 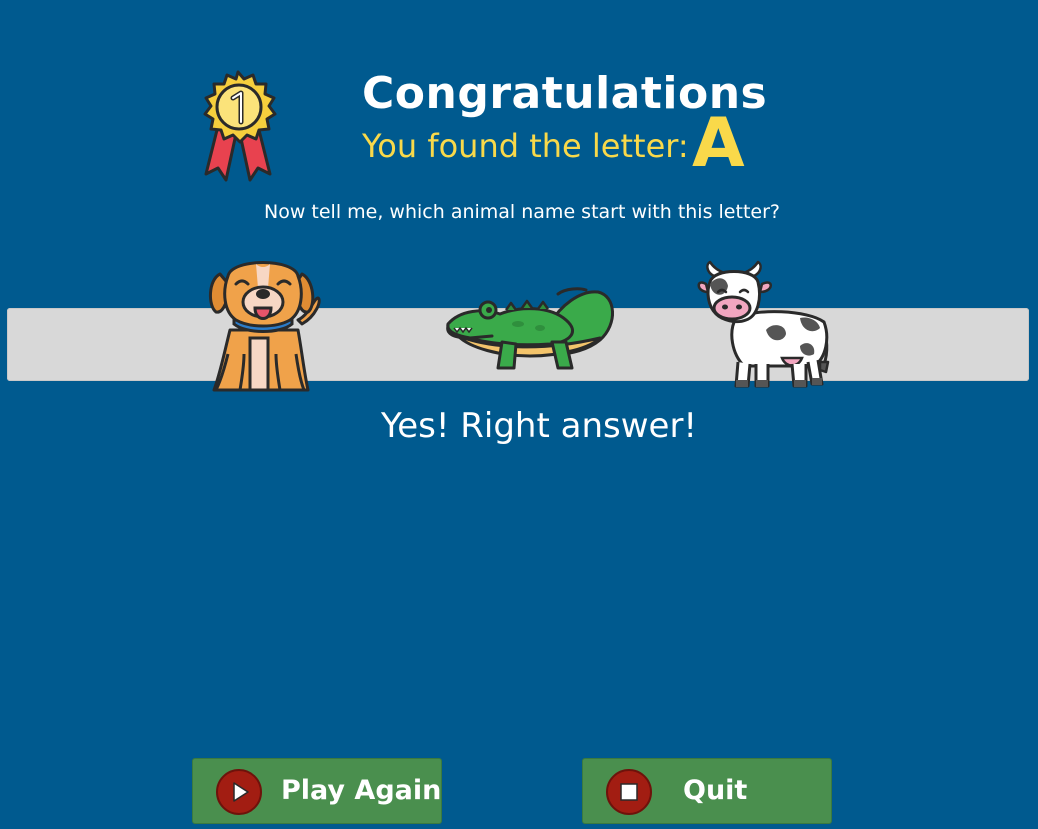 I want to click on play-again-label: Play Again, so click(x=361, y=790).